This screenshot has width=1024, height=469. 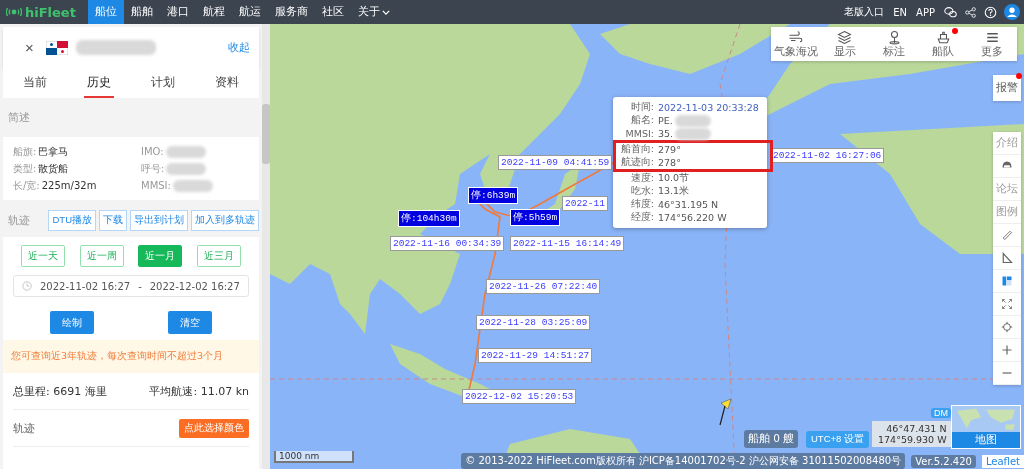 I want to click on track-point-label: 2022-11-28 03:25:09, so click(x=533, y=322).